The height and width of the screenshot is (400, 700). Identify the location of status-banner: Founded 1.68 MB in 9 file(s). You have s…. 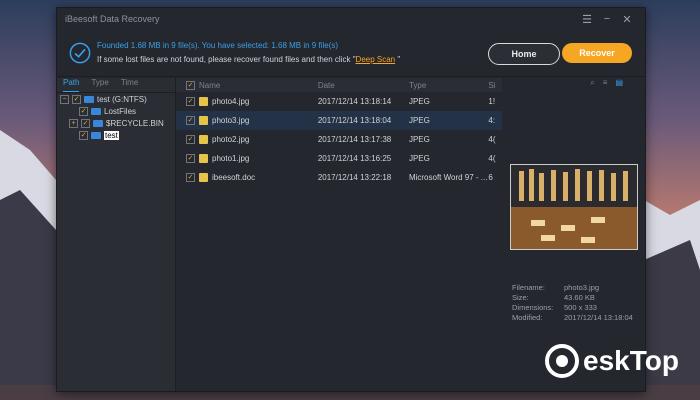
(351, 53).